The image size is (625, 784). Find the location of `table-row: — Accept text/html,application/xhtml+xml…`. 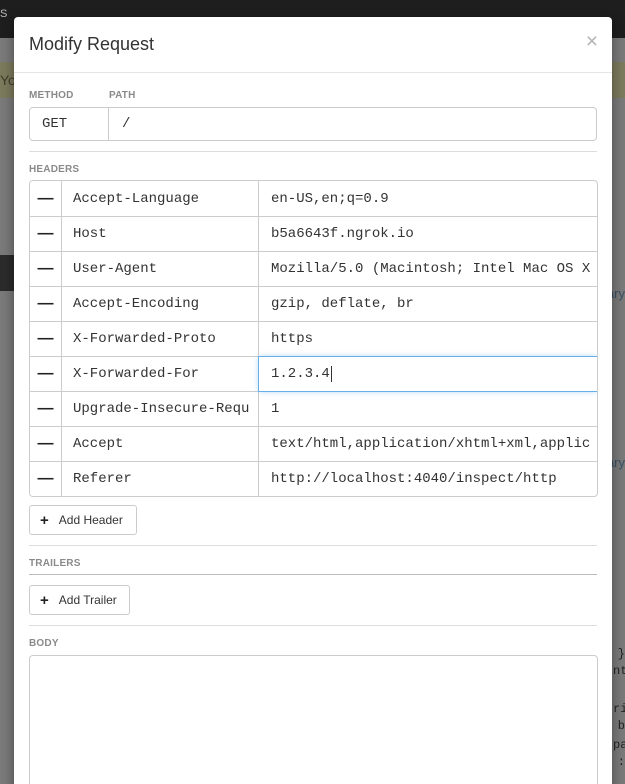

table-row: — Accept text/html,application/xhtml+xml… is located at coordinates (313, 443).